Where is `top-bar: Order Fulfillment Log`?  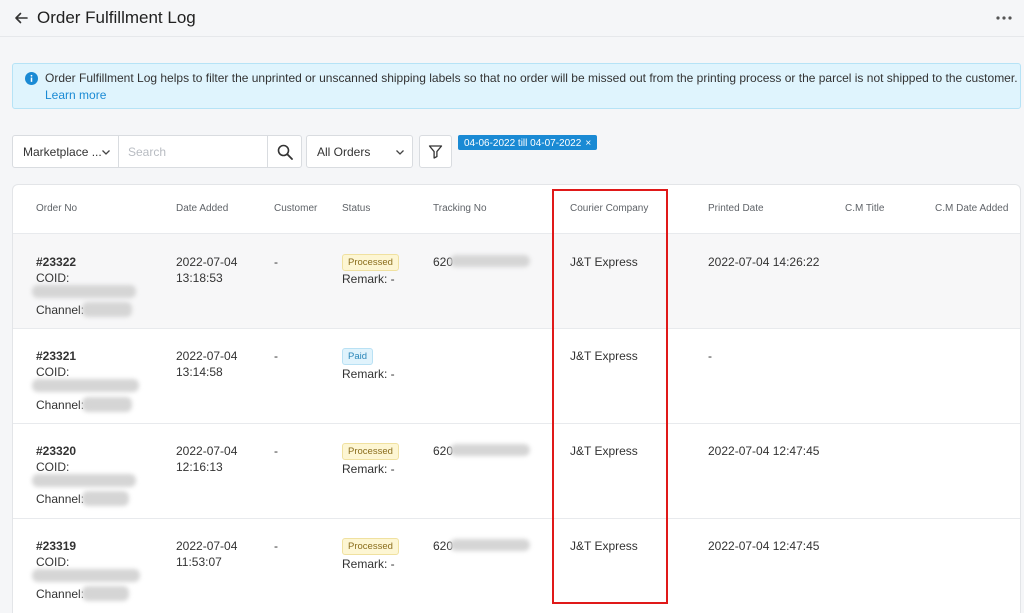
top-bar: Order Fulfillment Log is located at coordinates (512, 18).